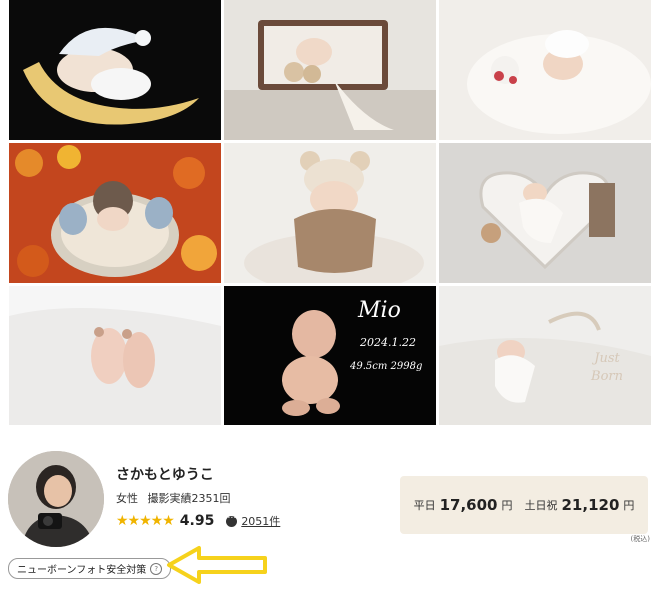 The image size is (662, 596). I want to click on gender-label: 女性, so click(127, 498).